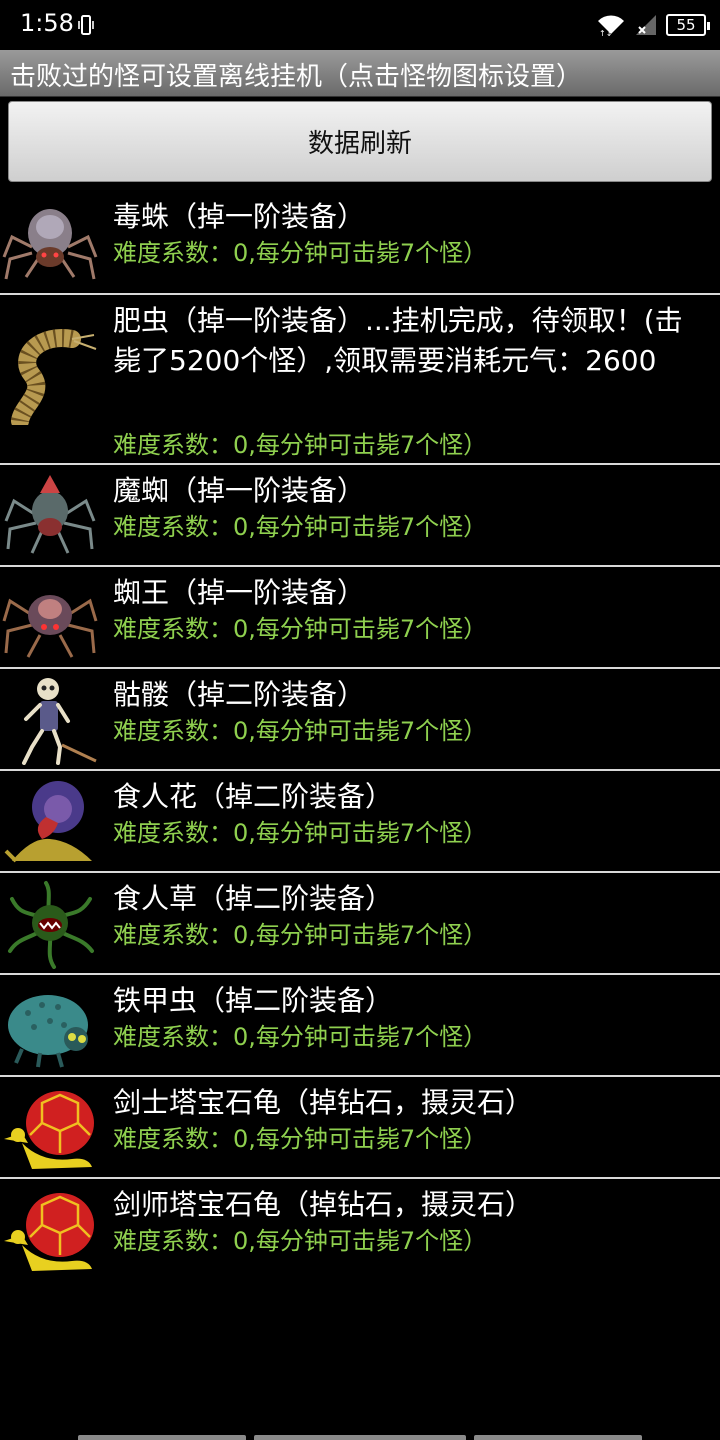  I want to click on monster-name: 食人花（掉二阶装备）, so click(253, 796).